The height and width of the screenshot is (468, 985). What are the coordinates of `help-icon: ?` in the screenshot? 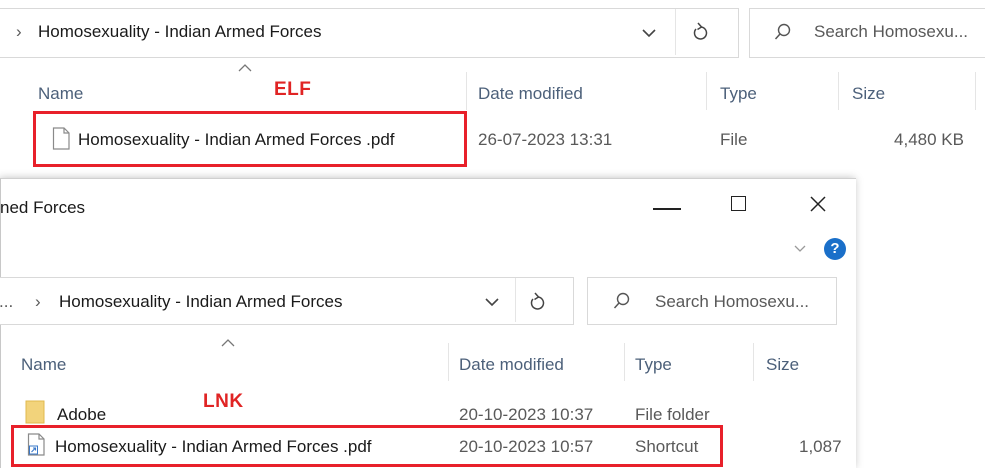 It's located at (835, 249).